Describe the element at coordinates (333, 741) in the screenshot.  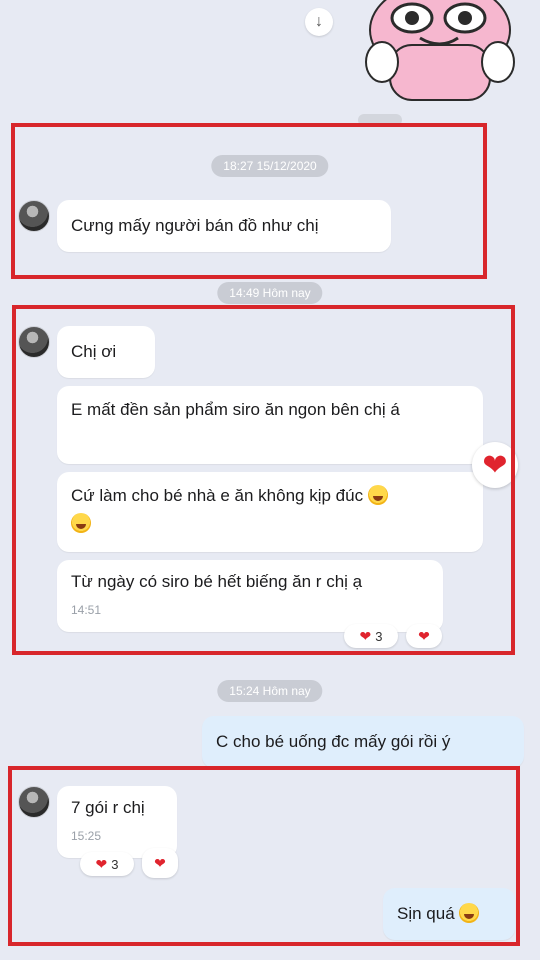
I see `message-text: C cho bé uống đc mấy gói rồi ý` at that location.